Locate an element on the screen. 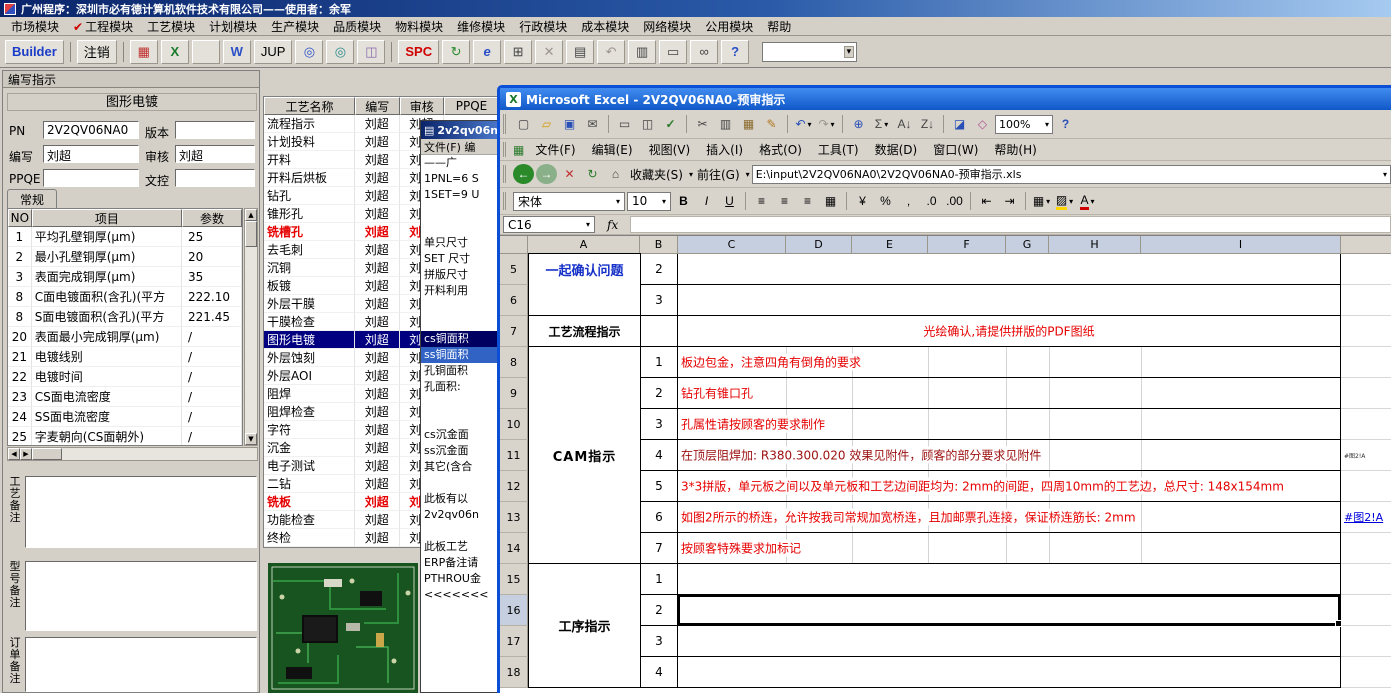 The width and height of the screenshot is (1391, 693). column-header: H is located at coordinates (1095, 245).